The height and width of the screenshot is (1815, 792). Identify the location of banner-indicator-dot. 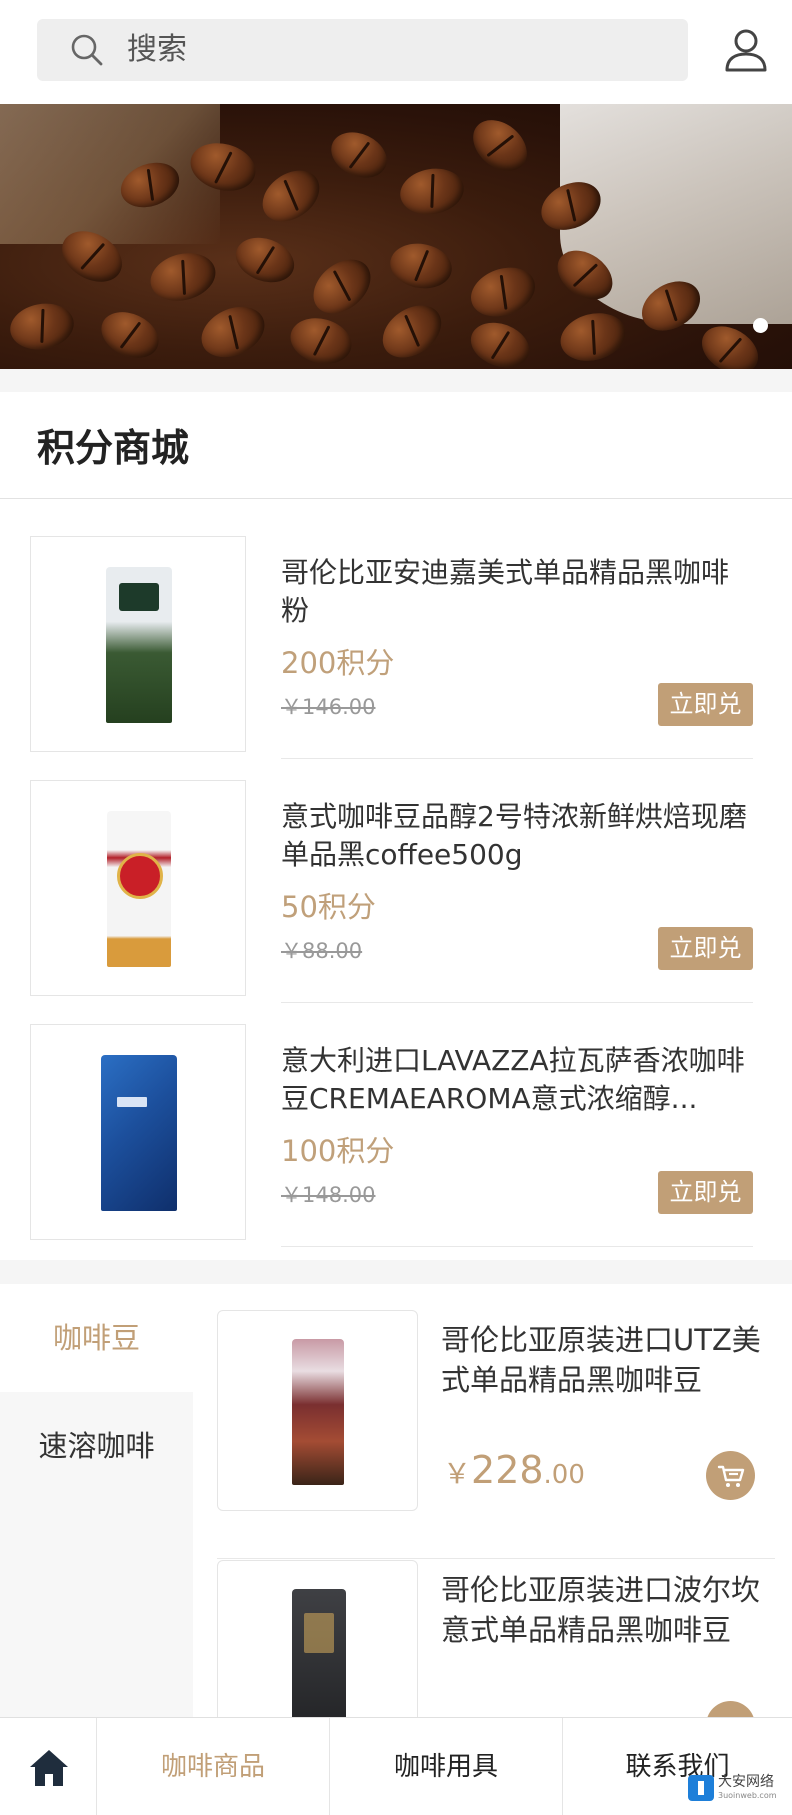
(760, 325).